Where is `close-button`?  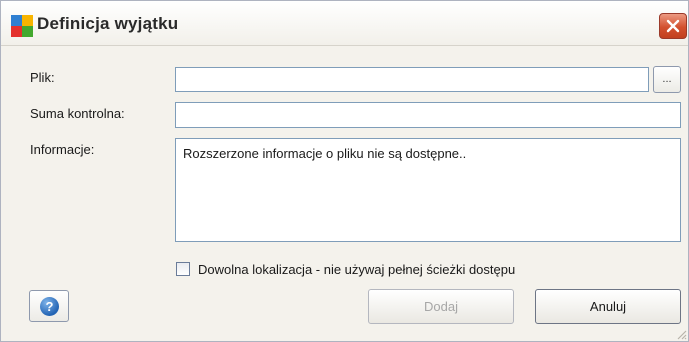
close-button is located at coordinates (673, 26).